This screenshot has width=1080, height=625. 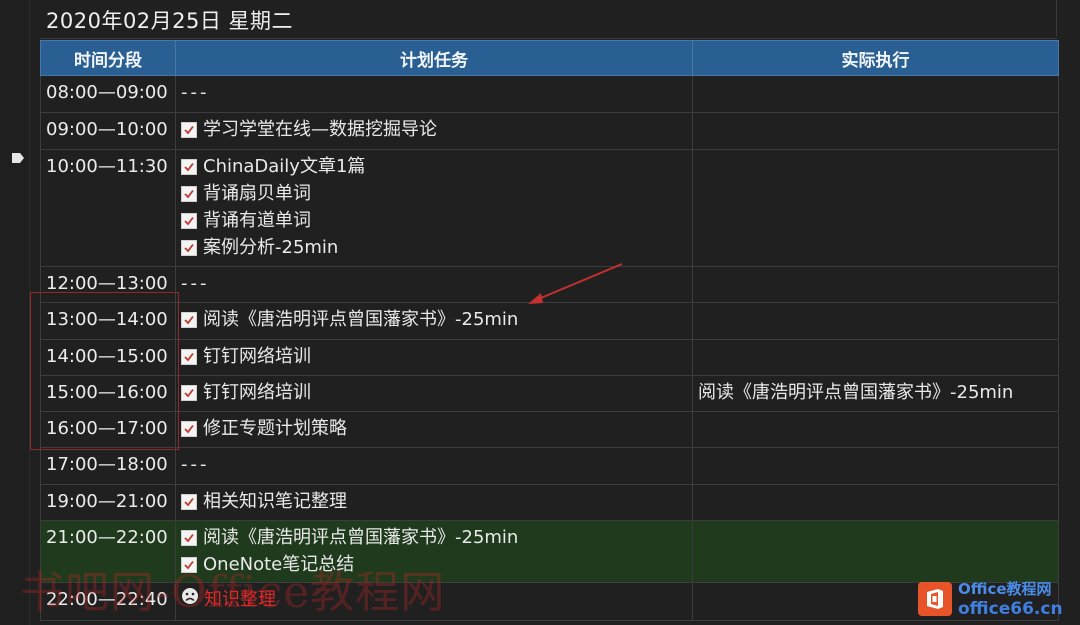 What do you see at coordinates (108, 208) in the screenshot?
I see `time-slot-cell: 10:00—11:30` at bounding box center [108, 208].